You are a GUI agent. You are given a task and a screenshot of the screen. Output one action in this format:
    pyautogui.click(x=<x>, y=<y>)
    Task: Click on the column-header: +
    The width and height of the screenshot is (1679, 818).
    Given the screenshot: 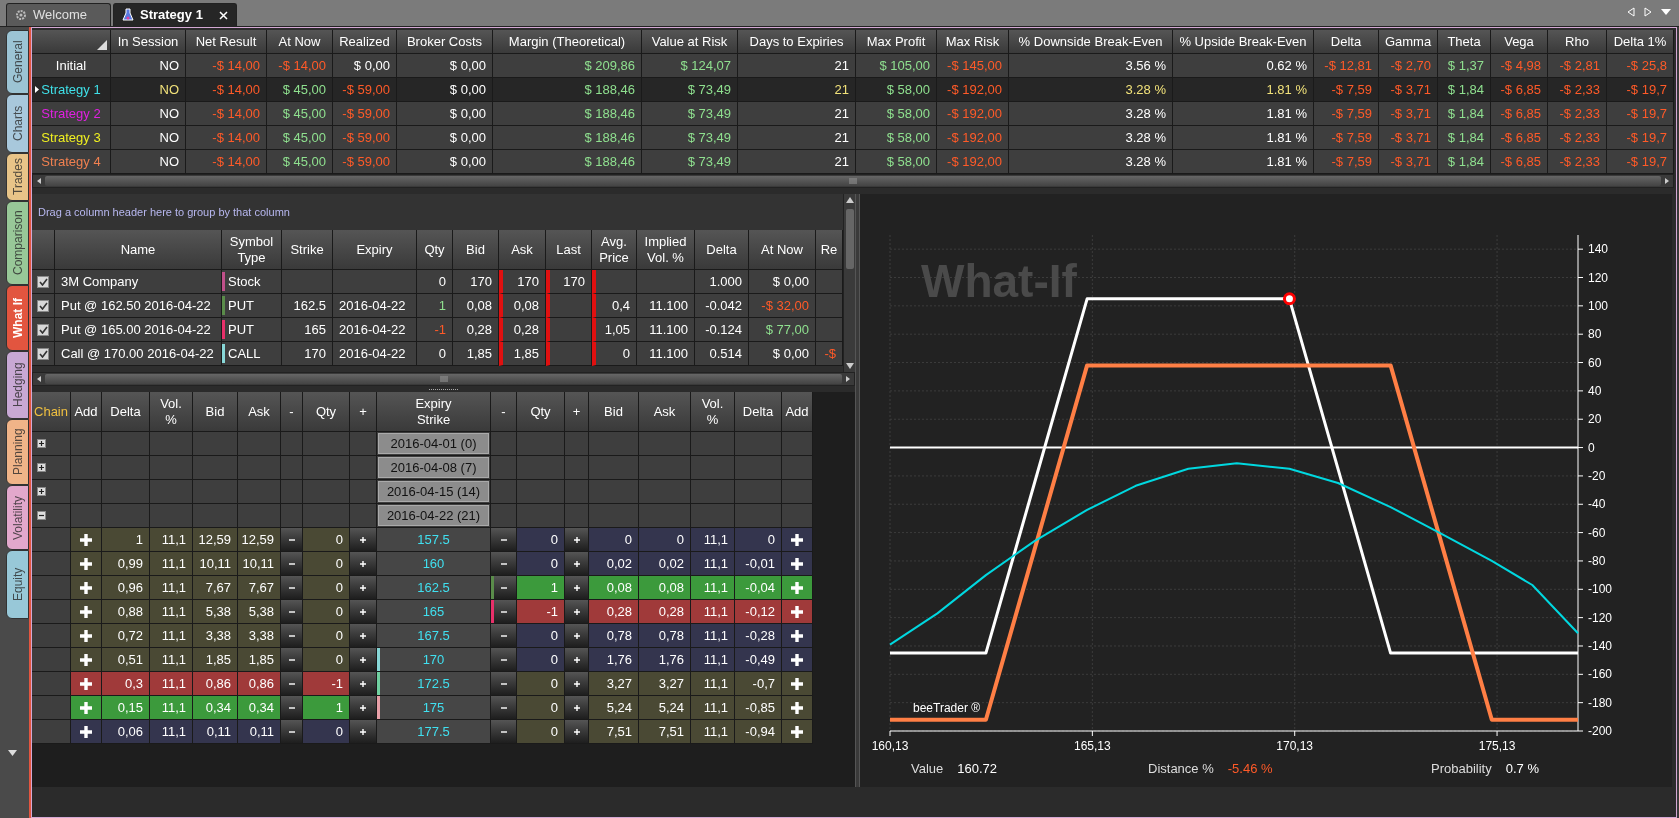 What is the action you would take?
    pyautogui.click(x=577, y=412)
    